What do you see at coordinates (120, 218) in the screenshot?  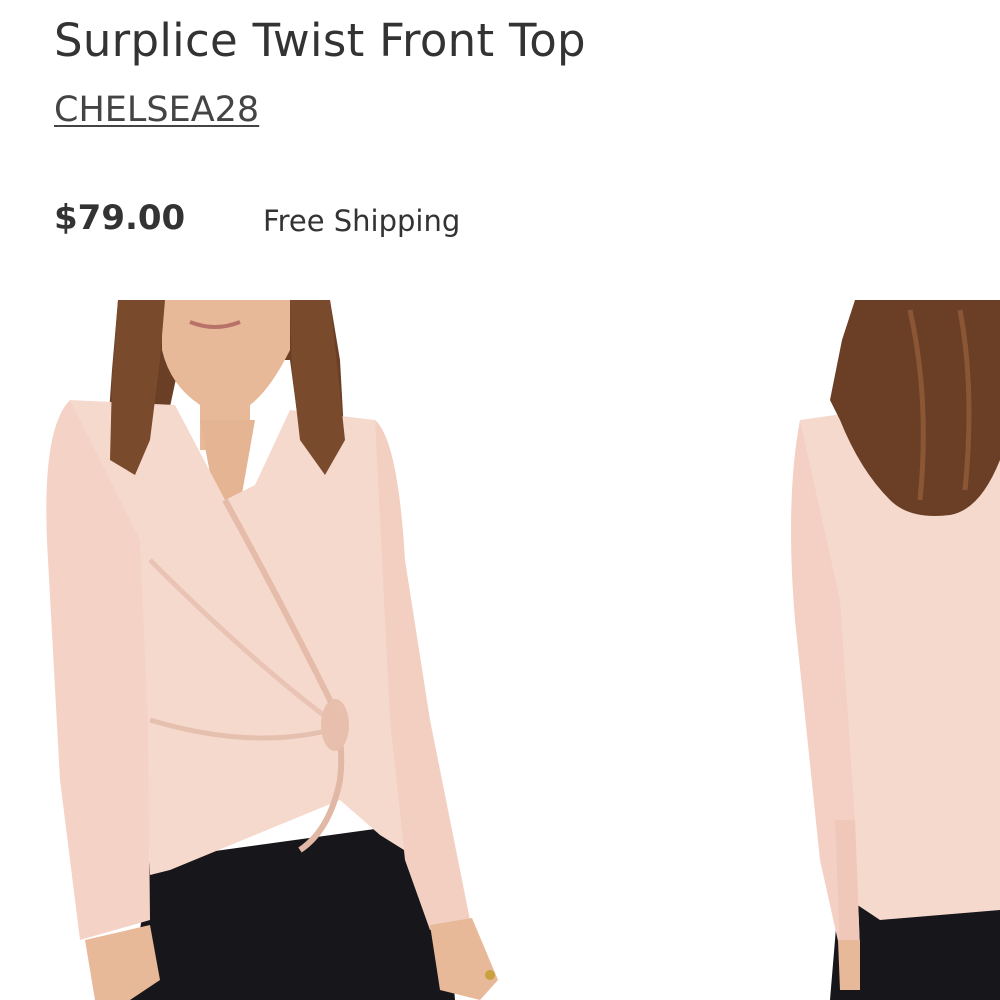 I see `product-price: $79.00` at bounding box center [120, 218].